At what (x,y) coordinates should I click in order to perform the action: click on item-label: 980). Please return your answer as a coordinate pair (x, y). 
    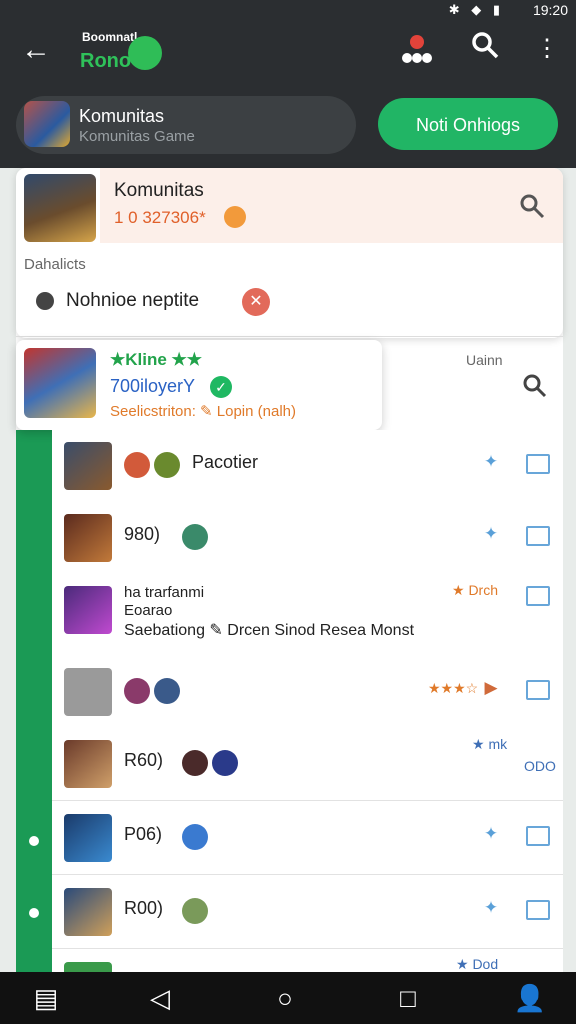
    Looking at the image, I should click on (142, 534).